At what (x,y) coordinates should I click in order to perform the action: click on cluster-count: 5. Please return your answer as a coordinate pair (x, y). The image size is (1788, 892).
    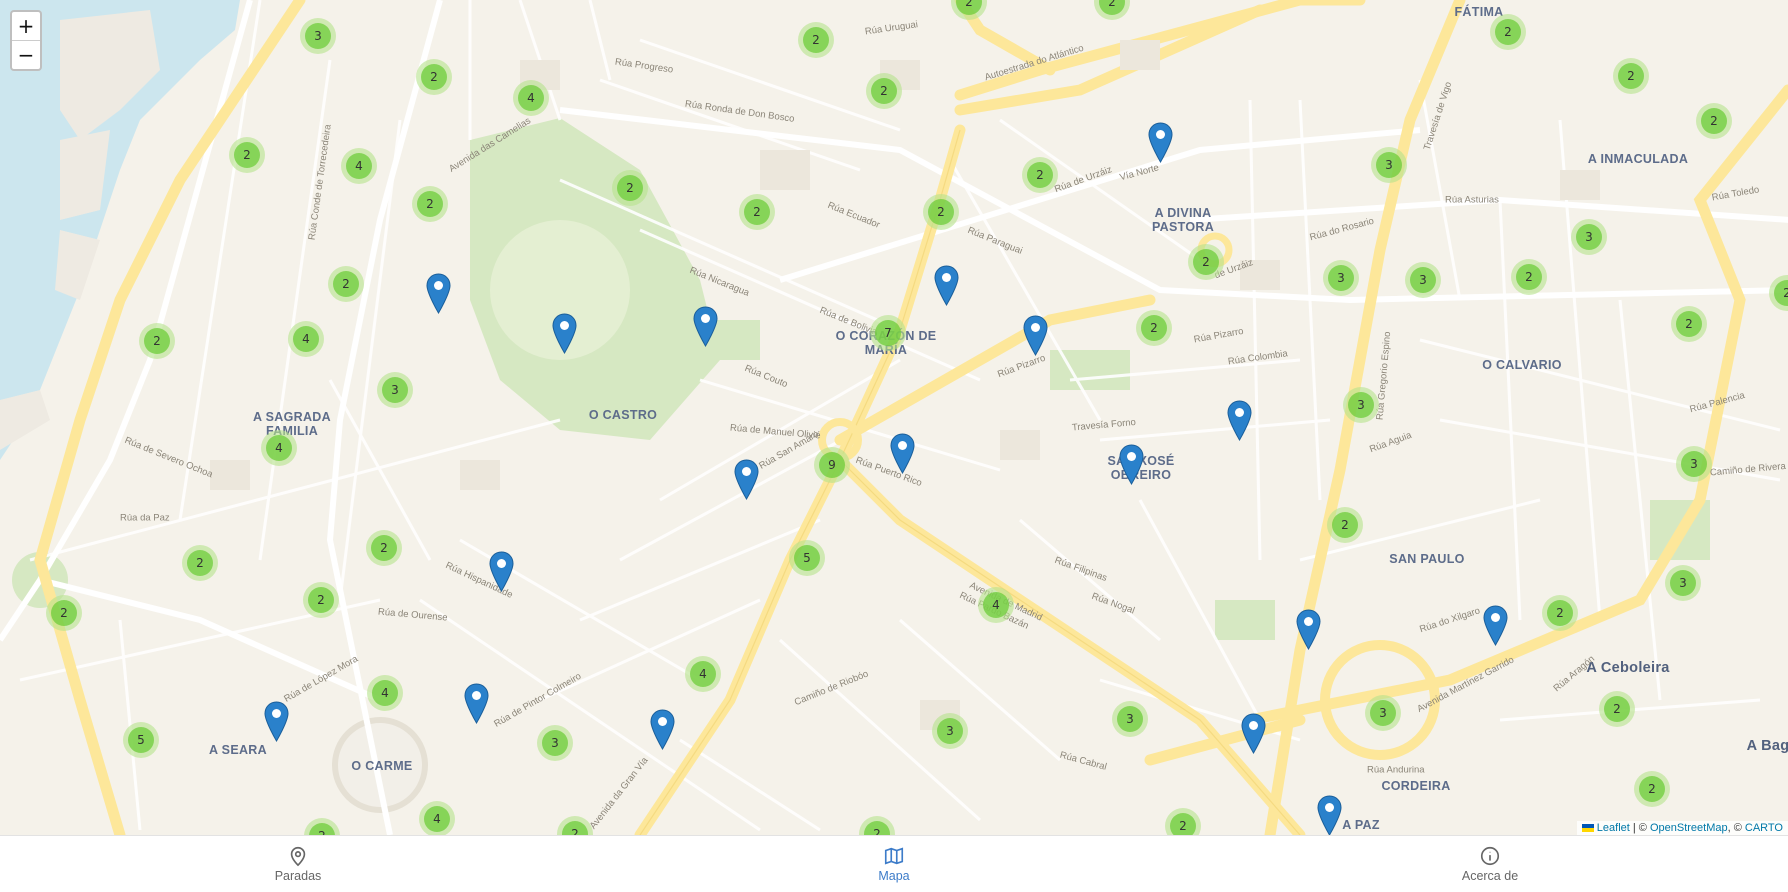
    Looking at the image, I should click on (807, 558).